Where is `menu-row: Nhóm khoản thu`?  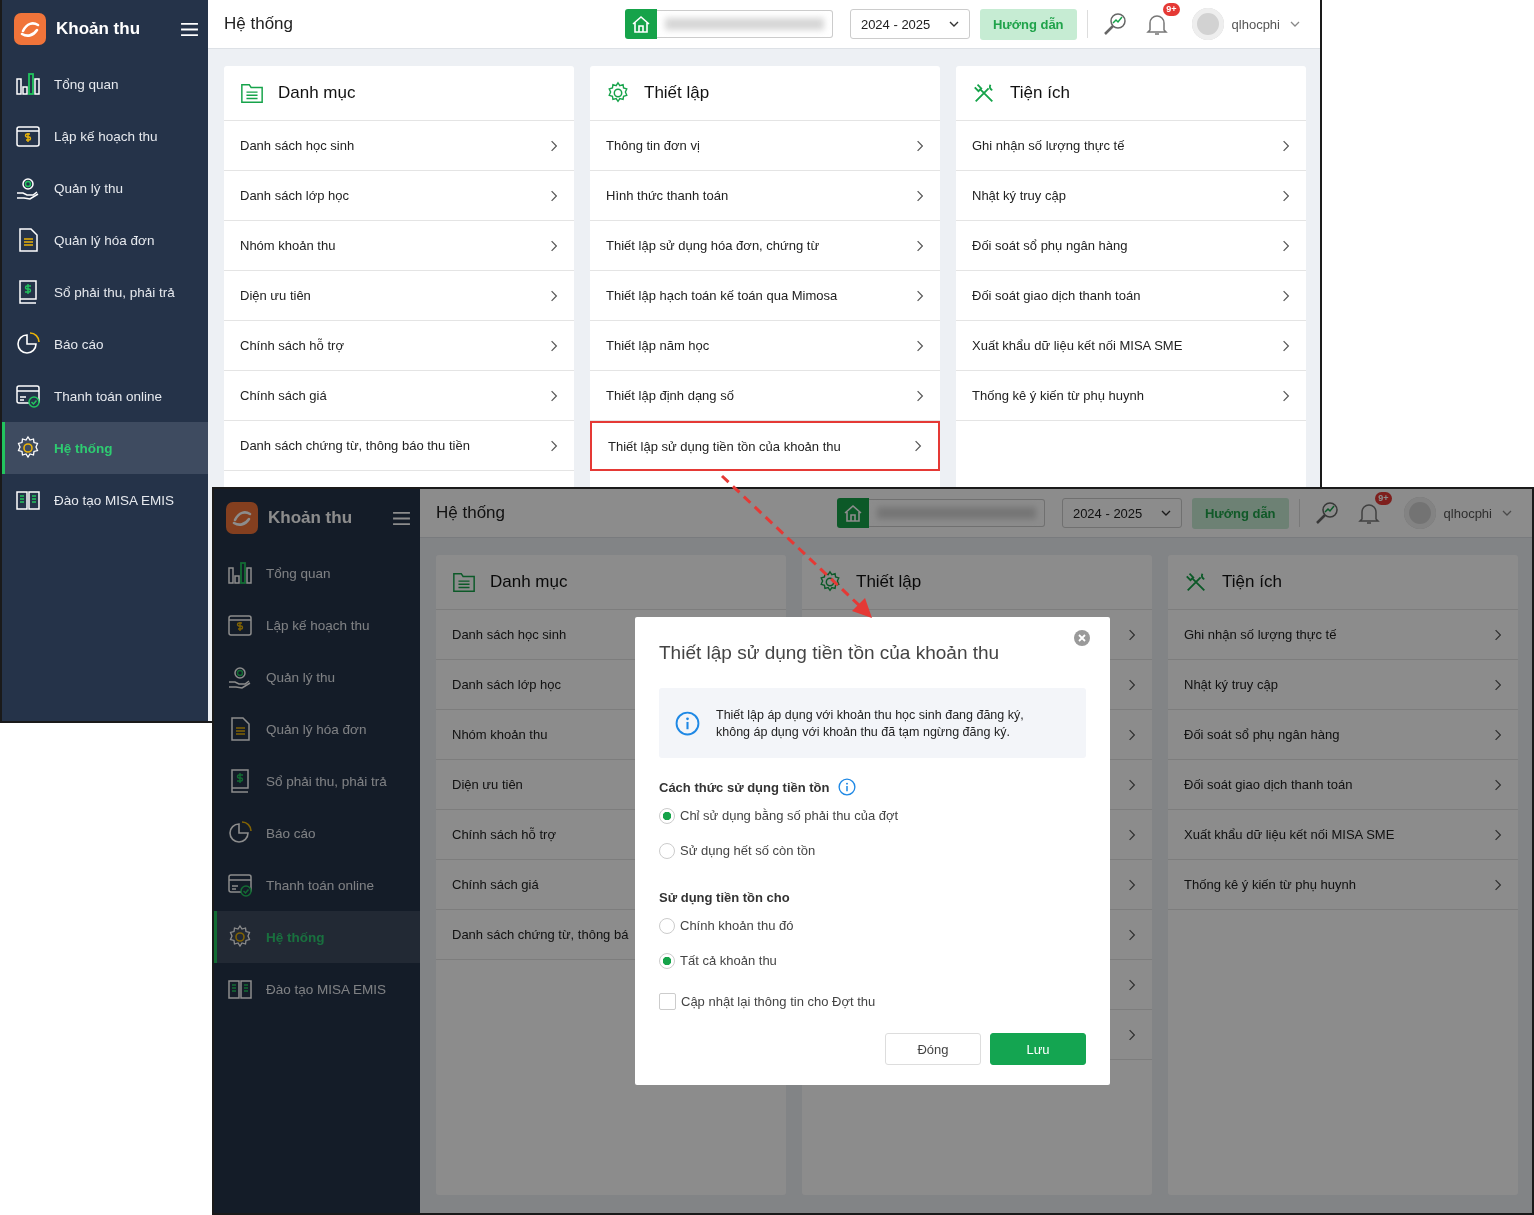 menu-row: Nhóm khoản thu is located at coordinates (399, 246).